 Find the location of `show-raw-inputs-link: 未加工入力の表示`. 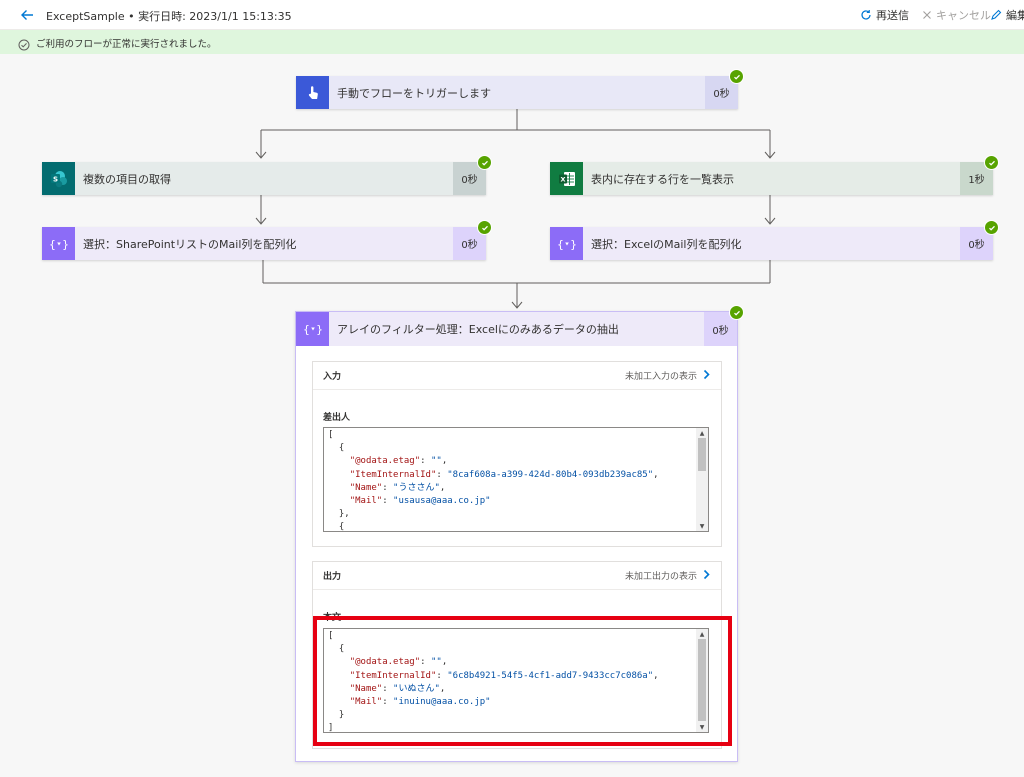

show-raw-inputs-link: 未加工入力の表示 is located at coordinates (668, 376).